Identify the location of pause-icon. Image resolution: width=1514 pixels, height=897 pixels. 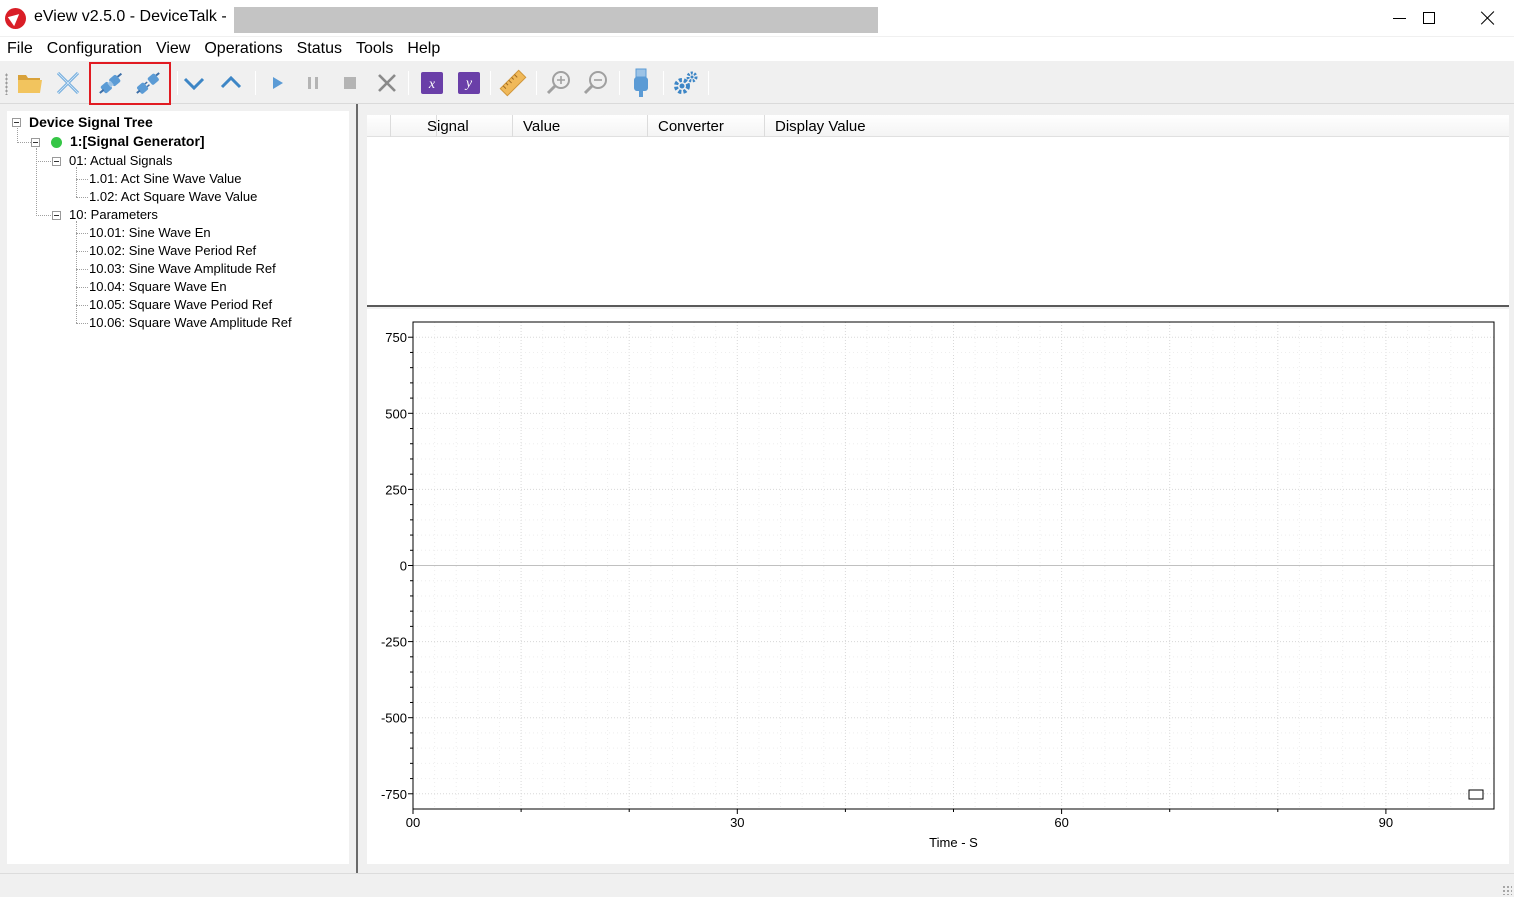
(313, 83).